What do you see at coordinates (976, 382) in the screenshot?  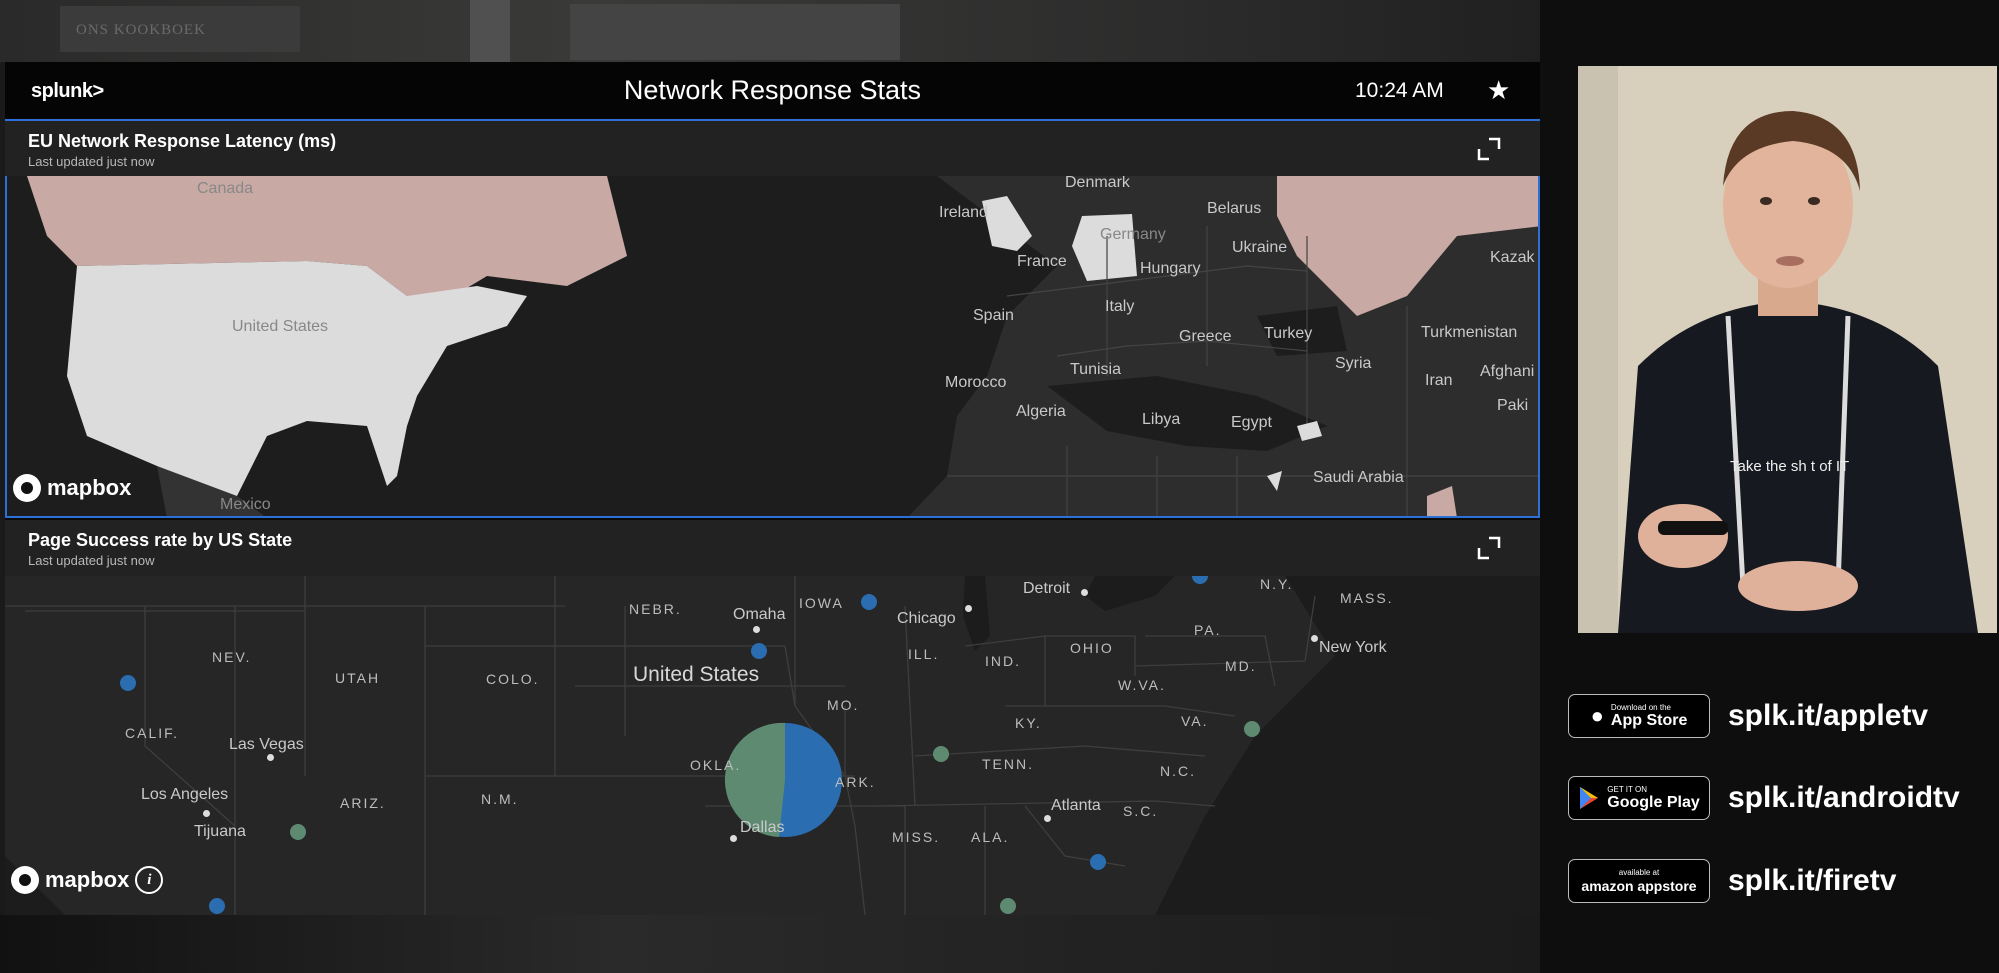 I see `map-label-morocco: Morocco` at bounding box center [976, 382].